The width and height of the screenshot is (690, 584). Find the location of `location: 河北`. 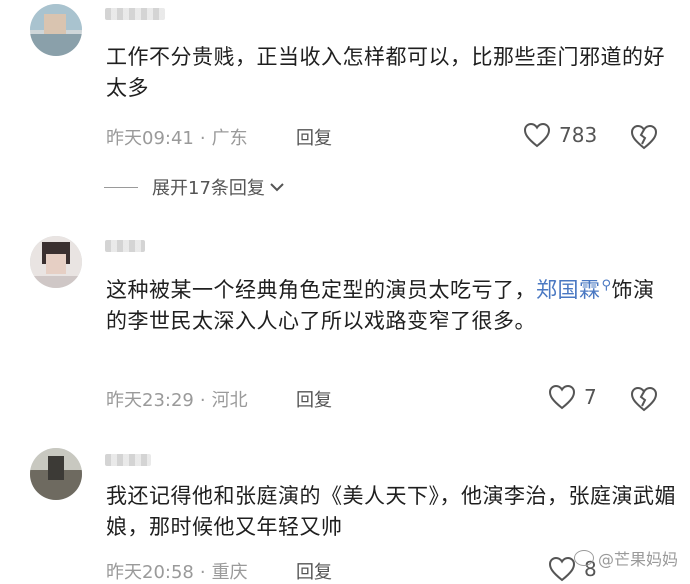

location: 河北 is located at coordinates (229, 400).